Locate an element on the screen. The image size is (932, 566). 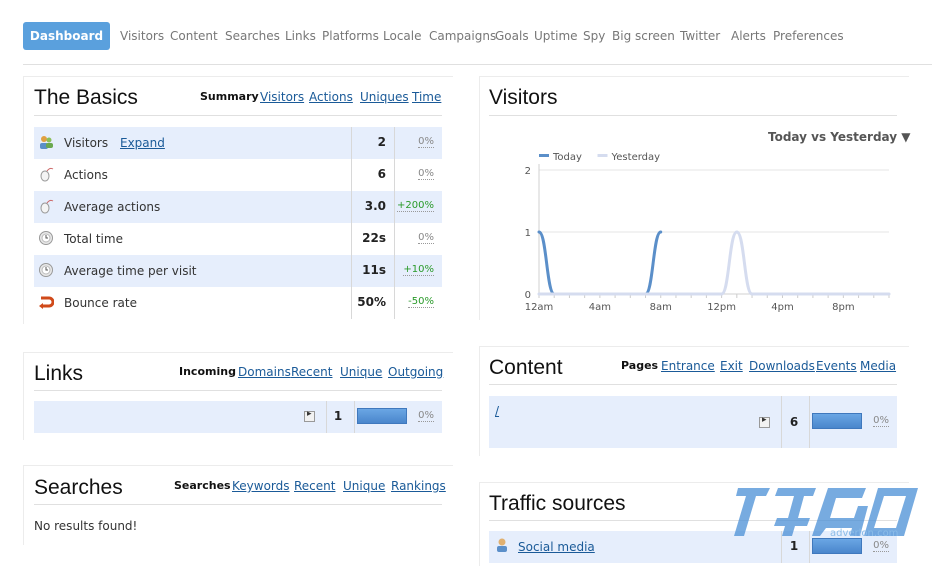
tab-rankings: Rankings is located at coordinates (418, 486).